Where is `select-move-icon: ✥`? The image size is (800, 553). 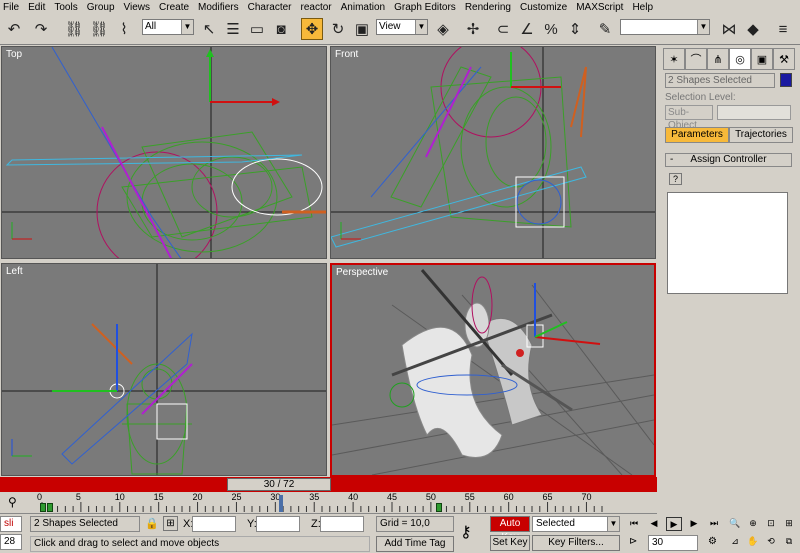 select-move-icon: ✥ is located at coordinates (312, 29).